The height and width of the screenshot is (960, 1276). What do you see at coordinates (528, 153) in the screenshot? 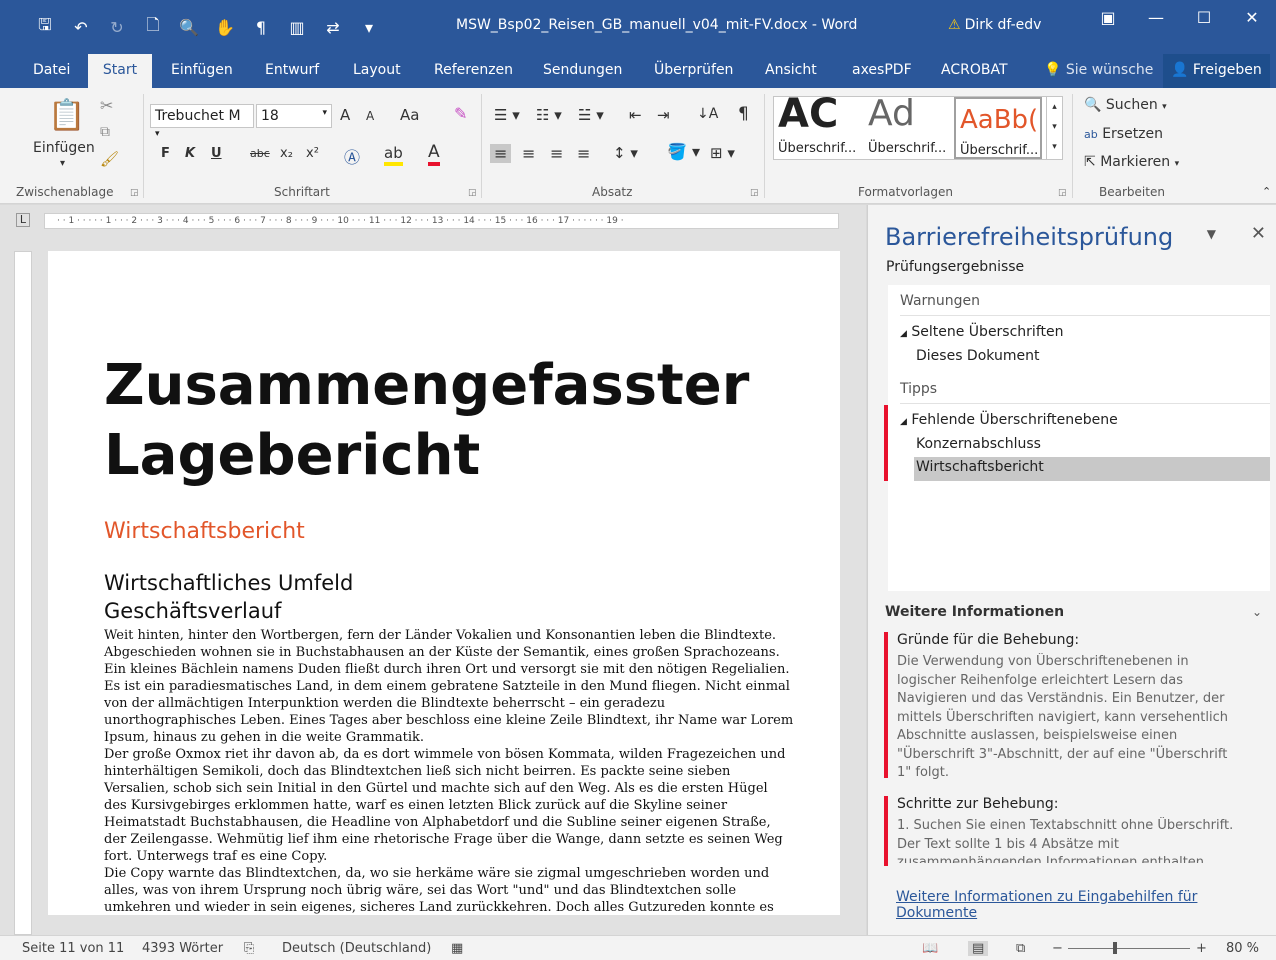
I see `align-center-icon: ≡` at bounding box center [528, 153].